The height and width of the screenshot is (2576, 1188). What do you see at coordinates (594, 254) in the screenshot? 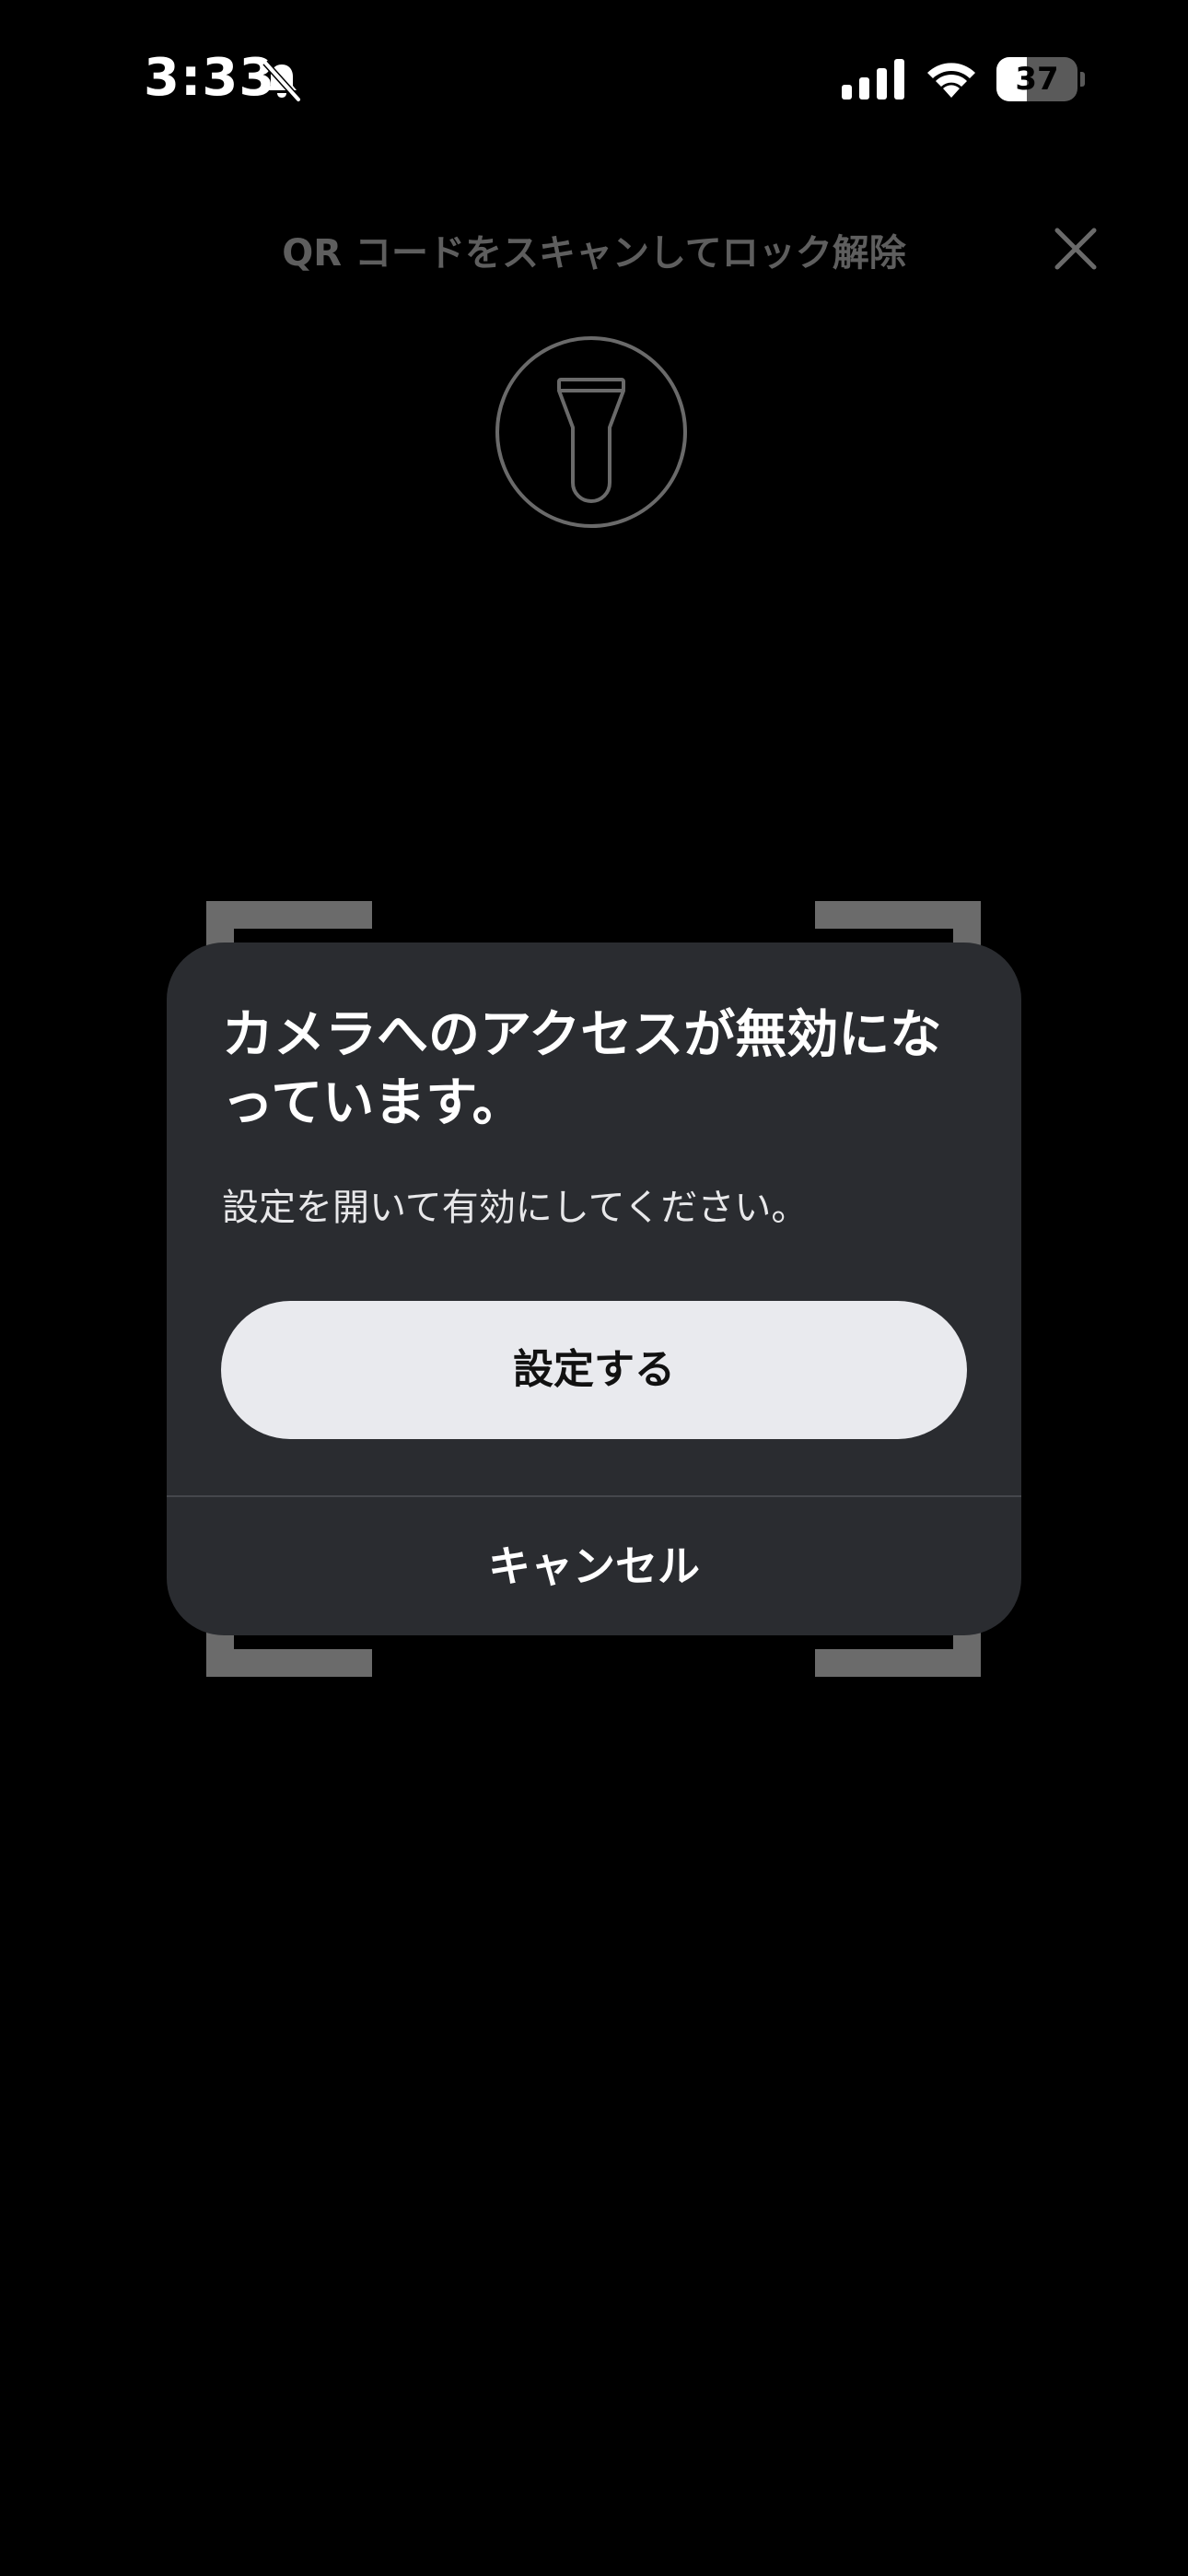
I see `page-title: QR コードをスキャンしてロック解除` at bounding box center [594, 254].